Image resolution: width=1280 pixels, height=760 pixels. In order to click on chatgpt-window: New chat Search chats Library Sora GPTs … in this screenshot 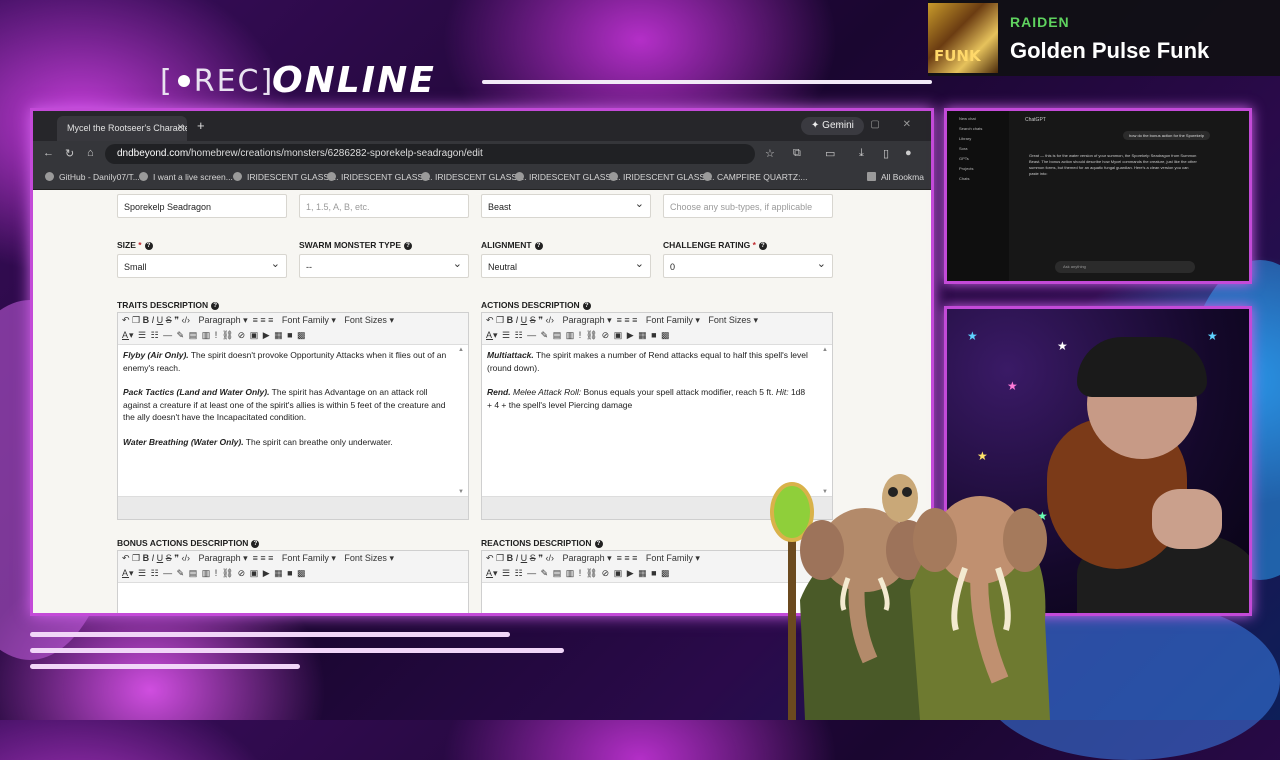, I will do `click(1098, 196)`.